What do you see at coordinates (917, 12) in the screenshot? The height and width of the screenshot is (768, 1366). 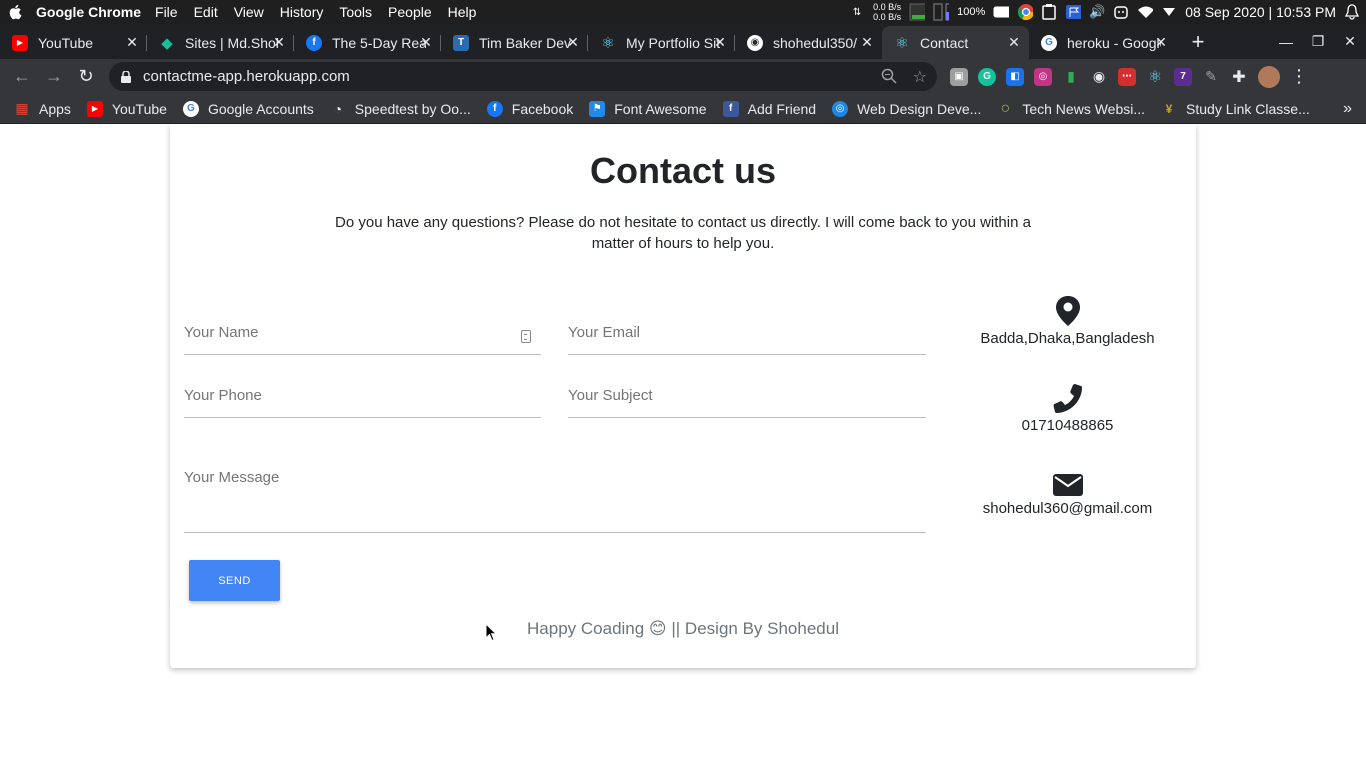 I see `cpu-monitor-icon` at bounding box center [917, 12].